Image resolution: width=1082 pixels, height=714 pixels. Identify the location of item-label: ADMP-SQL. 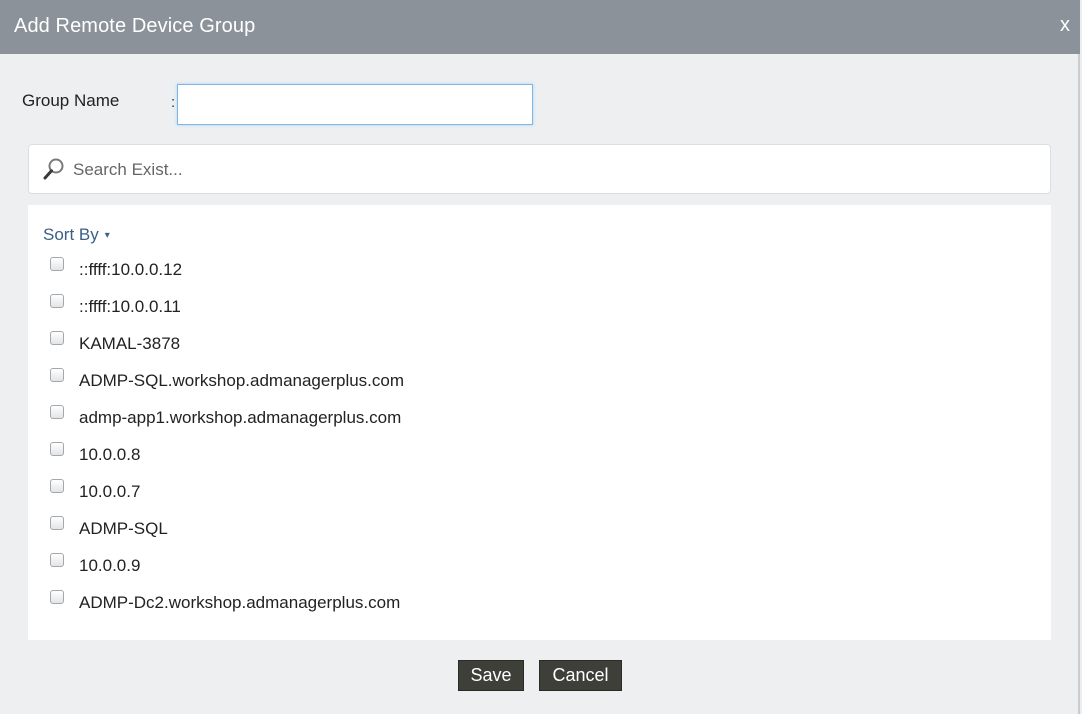
(123, 528).